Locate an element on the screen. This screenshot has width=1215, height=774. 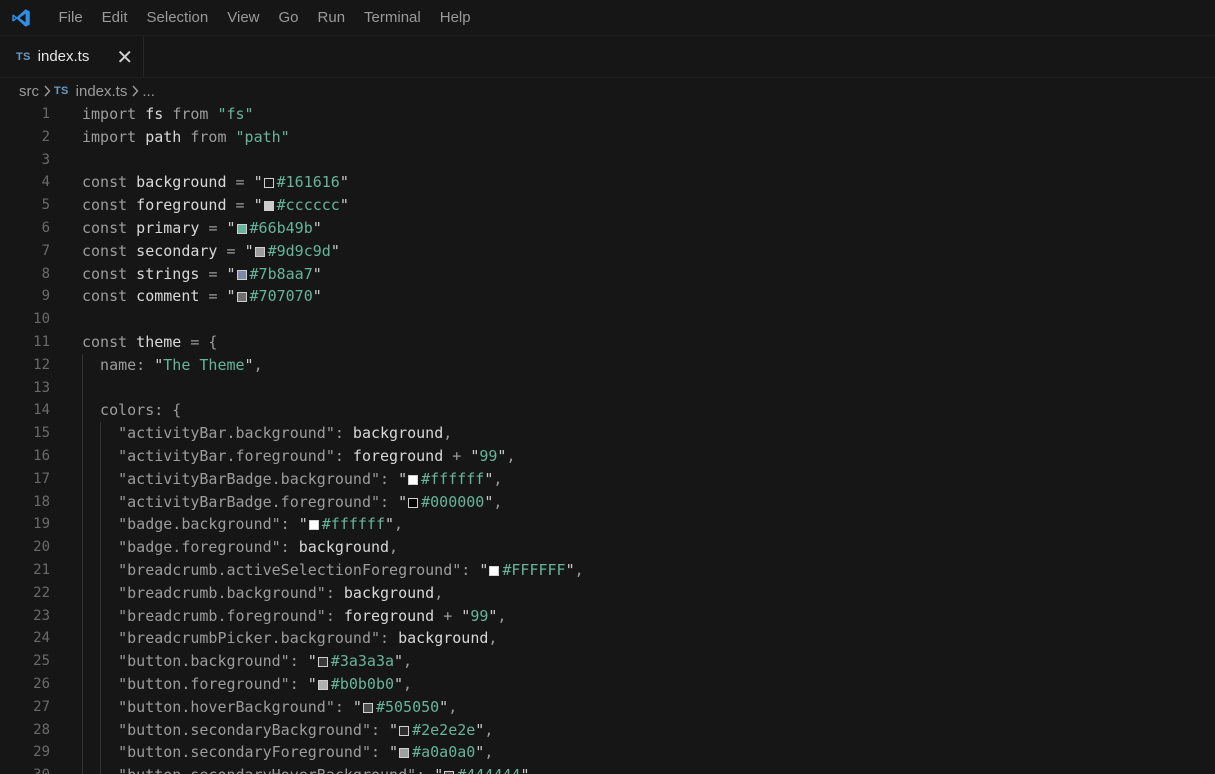
line-number: 26 is located at coordinates (41, 683).